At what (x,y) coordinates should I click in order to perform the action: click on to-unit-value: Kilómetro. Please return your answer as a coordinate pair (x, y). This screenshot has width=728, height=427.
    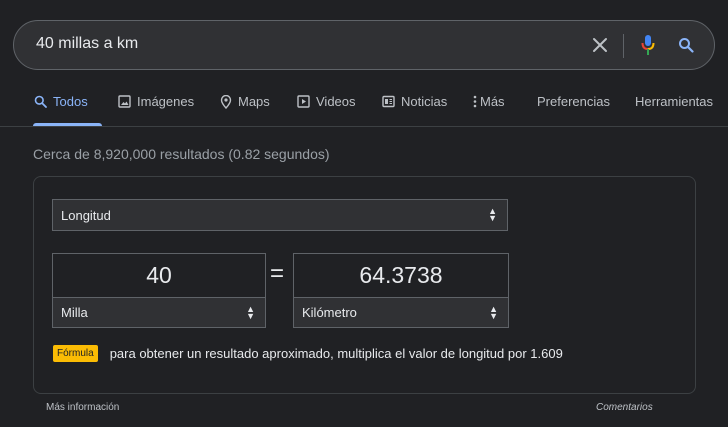
    Looking at the image, I should click on (329, 312).